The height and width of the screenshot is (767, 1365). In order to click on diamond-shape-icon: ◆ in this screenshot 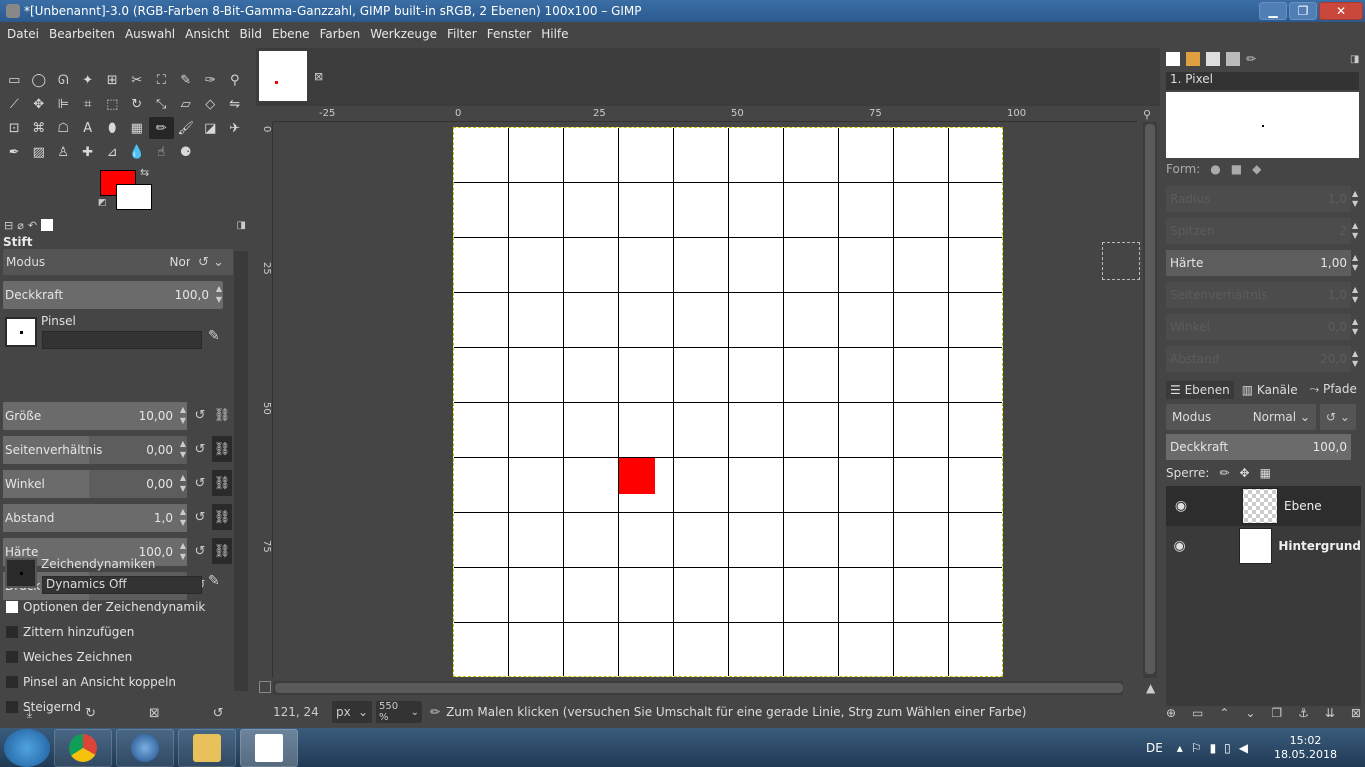, I will do `click(1256, 169)`.